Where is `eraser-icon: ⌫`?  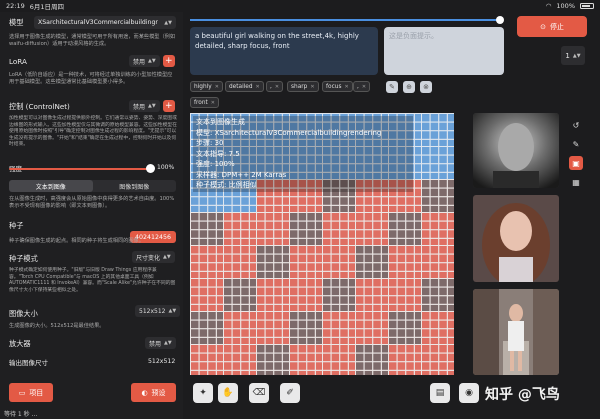
eraser-icon: ⌫ is located at coordinates (259, 393).